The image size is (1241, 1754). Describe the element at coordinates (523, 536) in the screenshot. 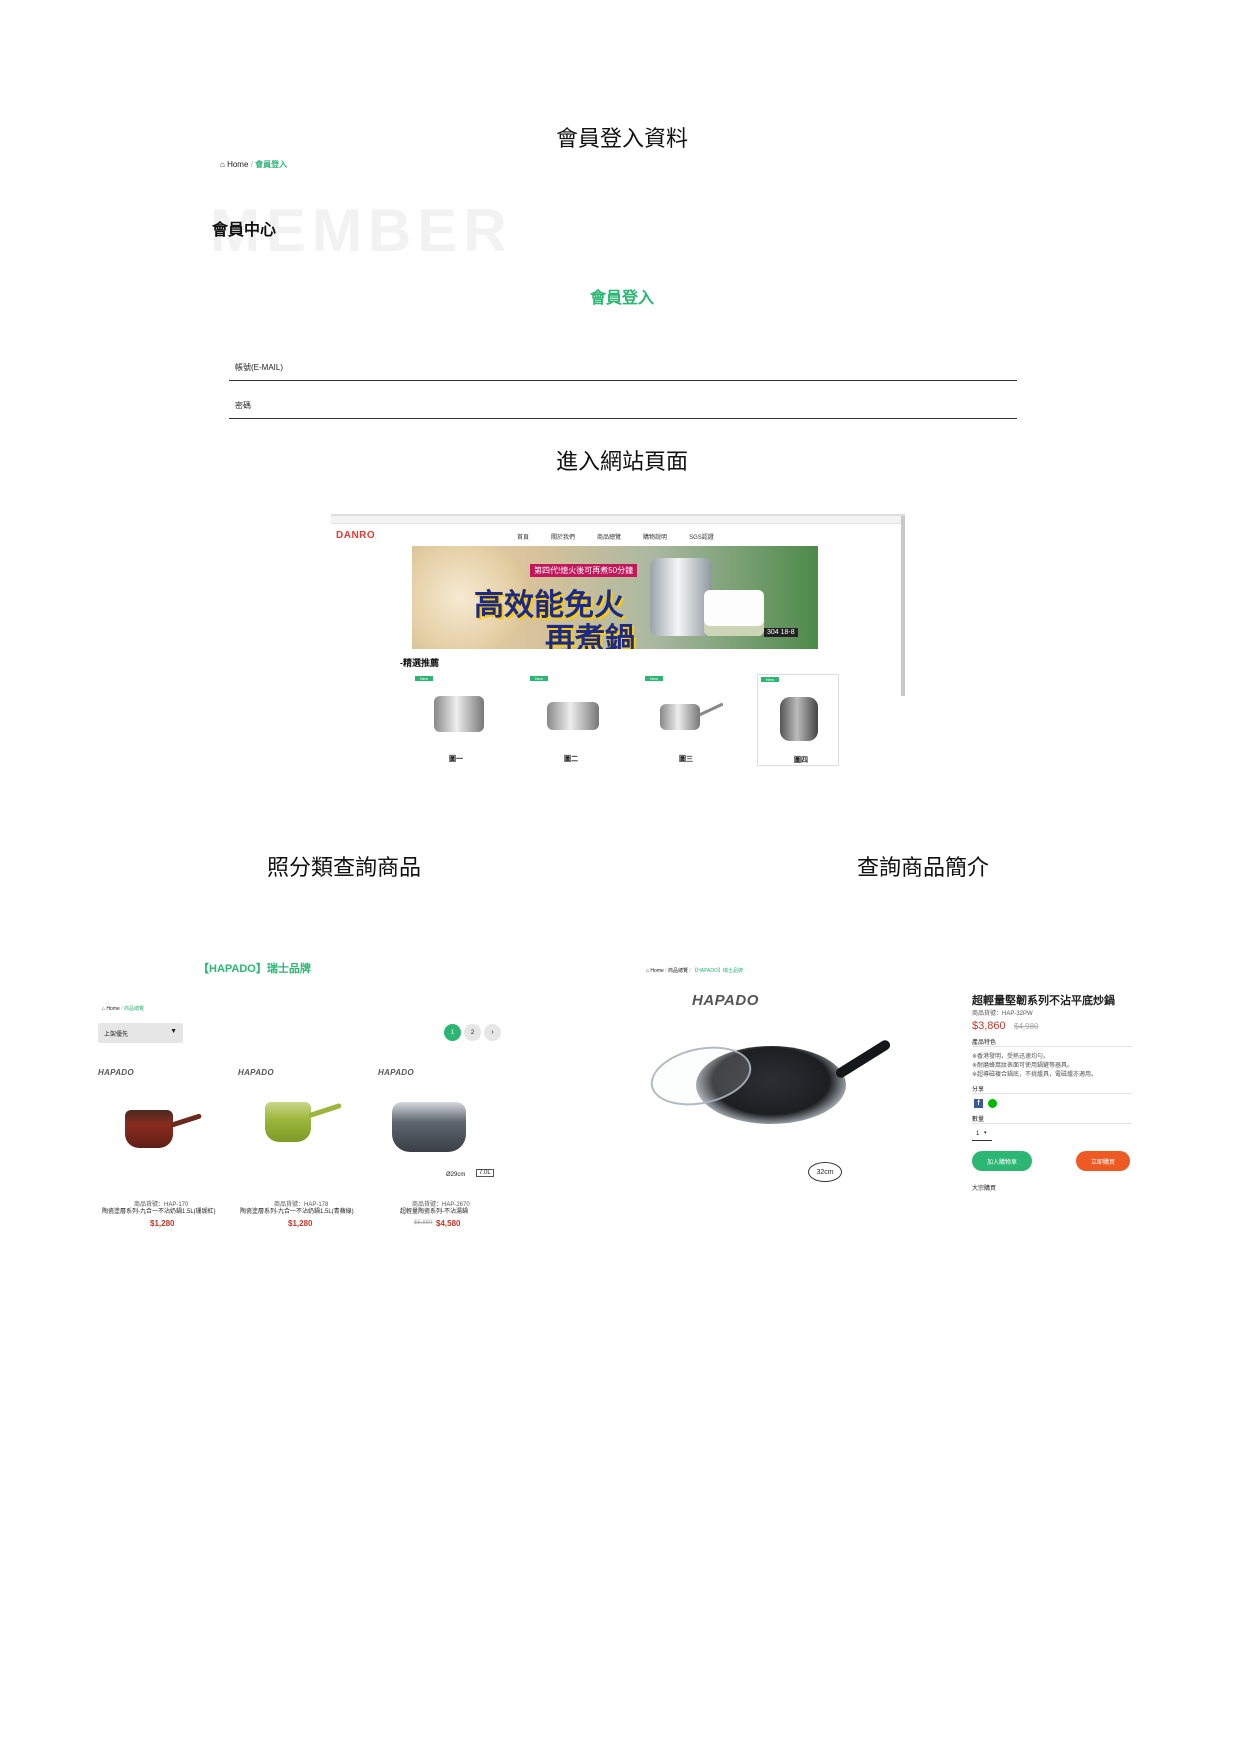

I see `nav-home: 首頁` at that location.